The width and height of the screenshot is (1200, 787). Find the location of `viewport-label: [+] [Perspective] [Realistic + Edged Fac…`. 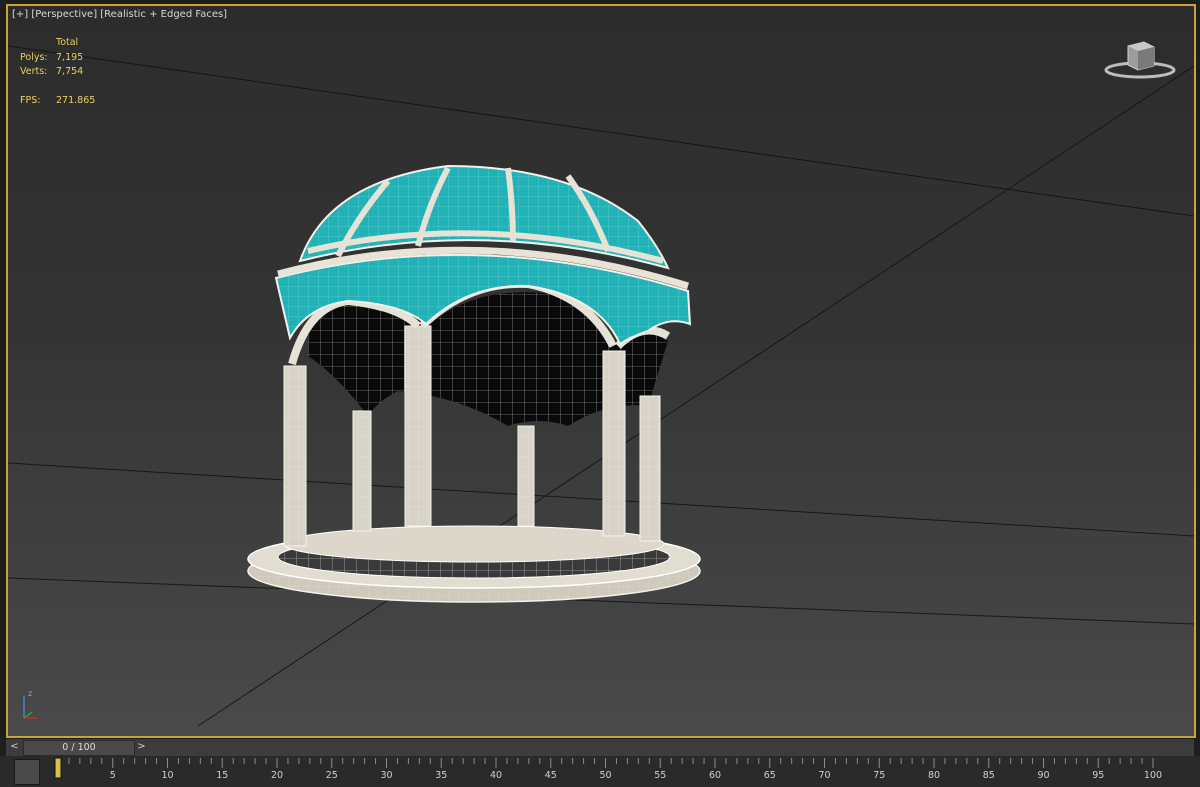

viewport-label: [+] [Perspective] [Realistic + Edged Fac… is located at coordinates (119, 14).